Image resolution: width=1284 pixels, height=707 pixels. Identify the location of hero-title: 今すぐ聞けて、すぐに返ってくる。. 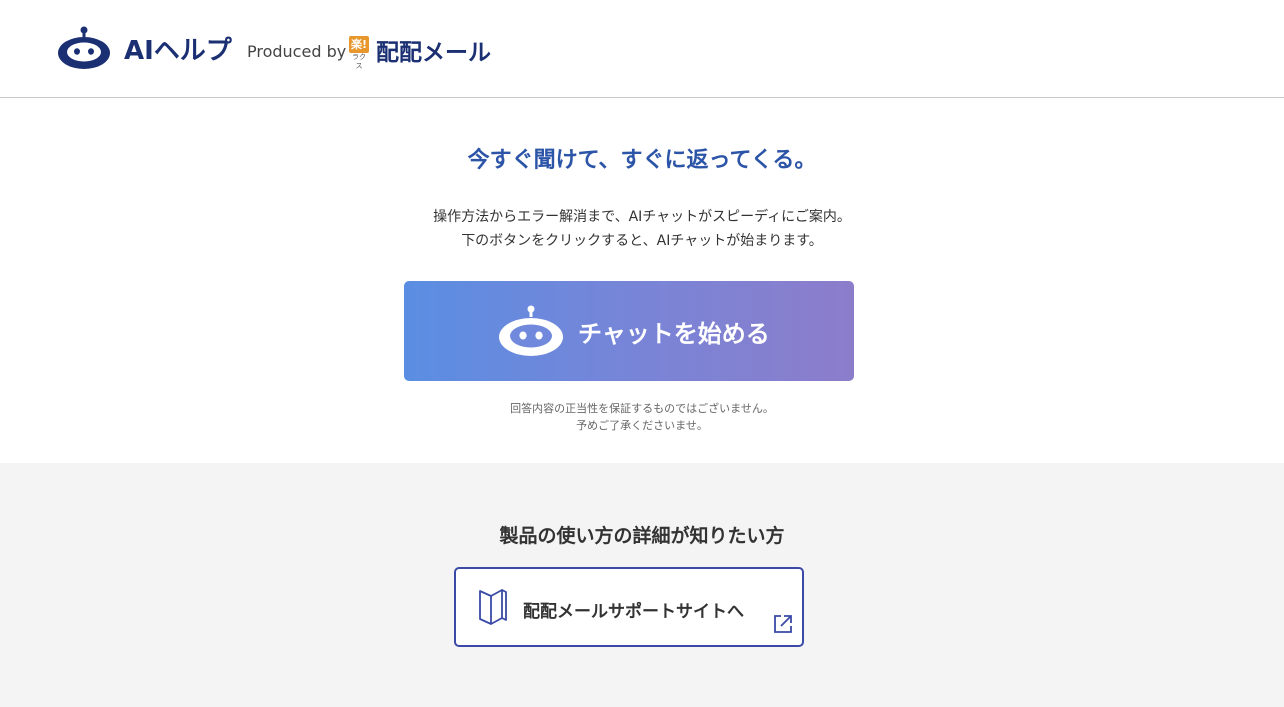
(642, 160).